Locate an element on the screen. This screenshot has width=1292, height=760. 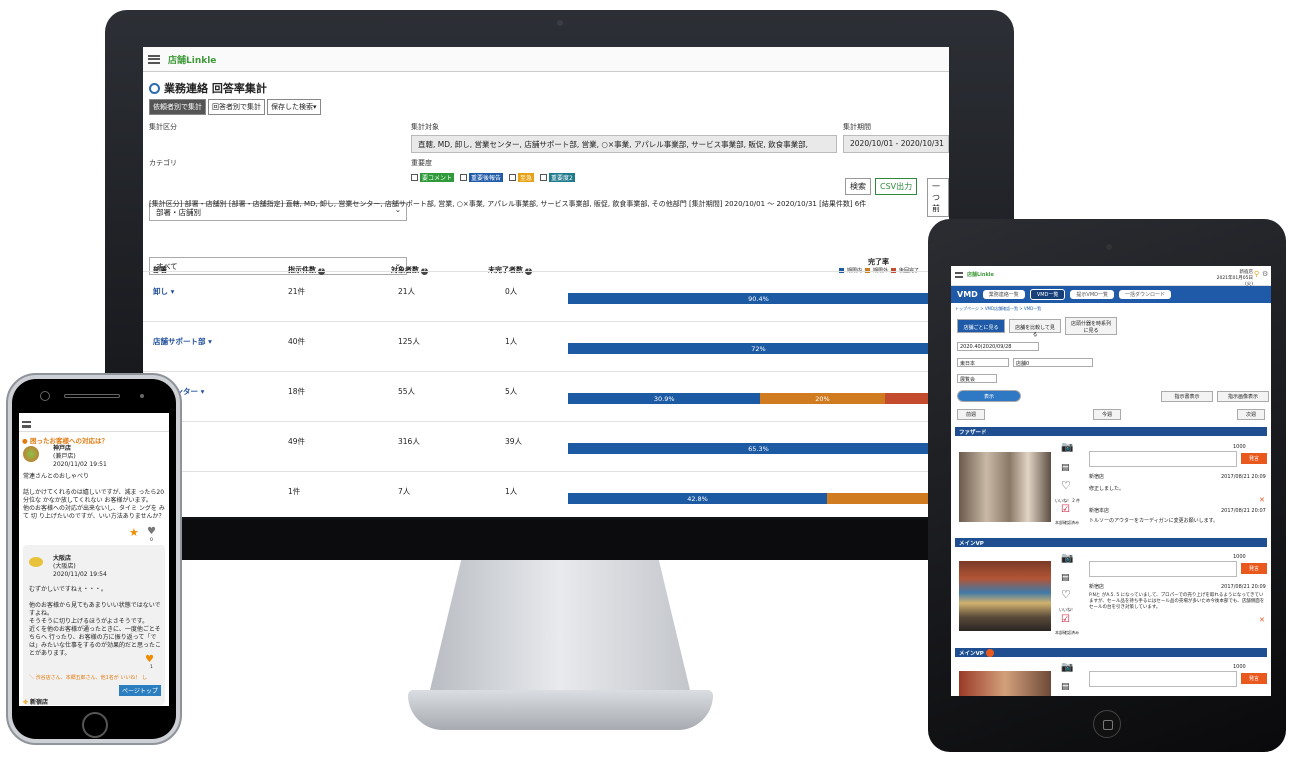
like-label: いいね！ is located at coordinates (1067, 609).